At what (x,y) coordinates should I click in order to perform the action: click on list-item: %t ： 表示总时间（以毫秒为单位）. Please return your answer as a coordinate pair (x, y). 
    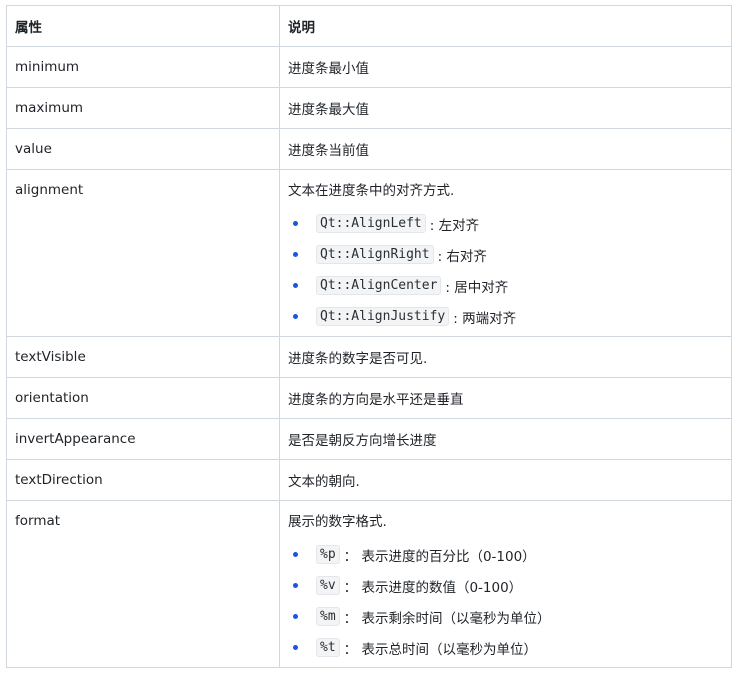
    Looking at the image, I should click on (505, 647).